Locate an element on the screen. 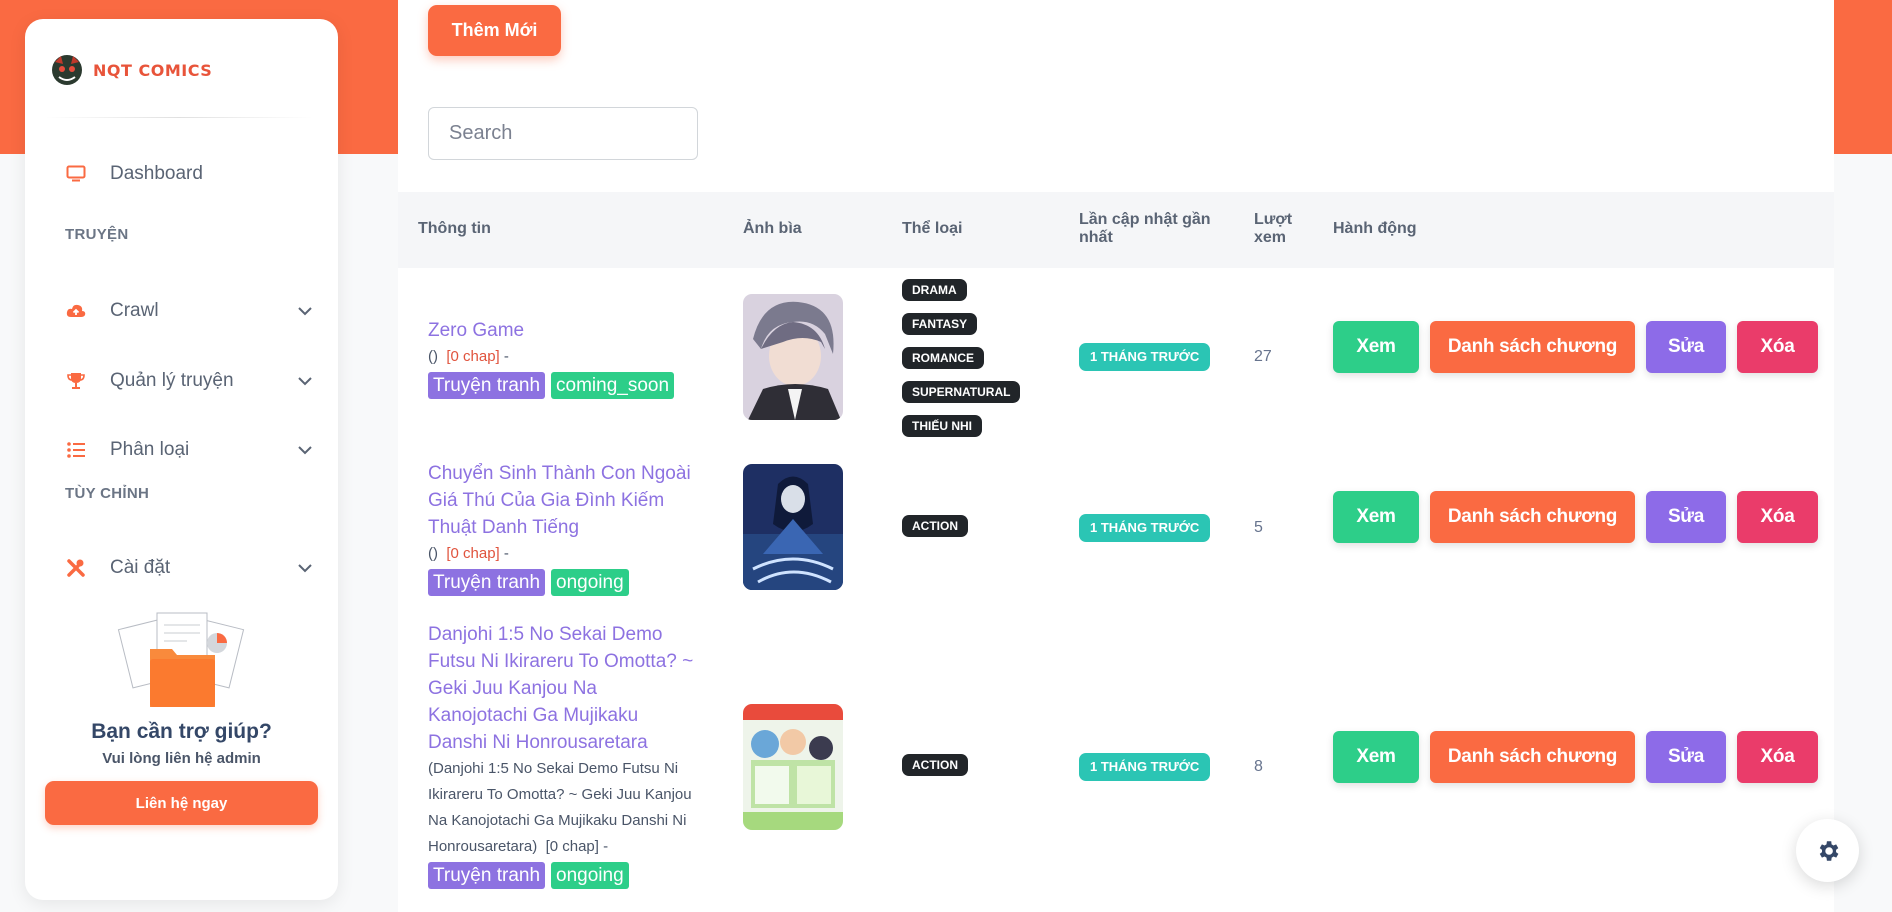 This screenshot has width=1892, height=912. help-card: Bạn cần trợ giúp? Vui lòng liên hệ admin is located at coordinates (181, 689).